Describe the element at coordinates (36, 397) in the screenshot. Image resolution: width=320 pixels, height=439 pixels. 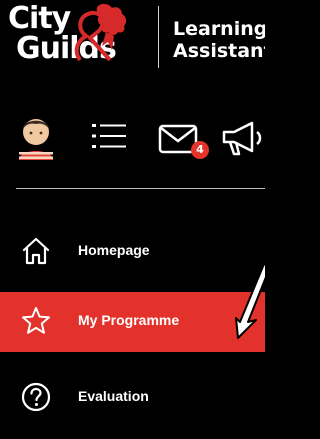
I see `question-circle-icon` at that location.